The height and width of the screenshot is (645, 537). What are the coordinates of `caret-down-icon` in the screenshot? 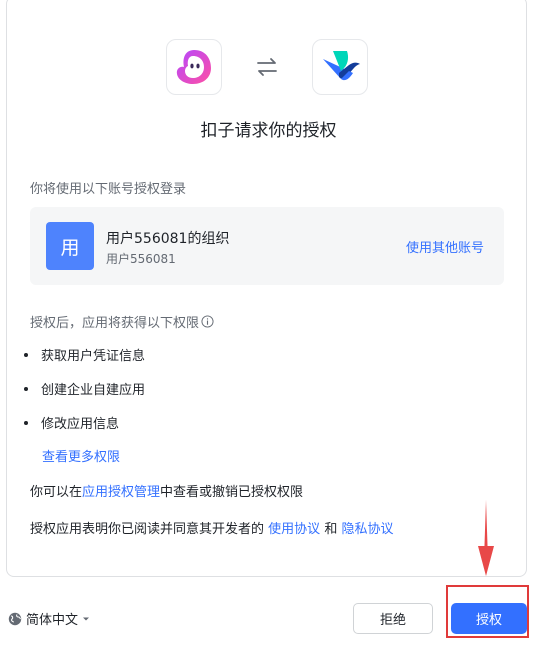 It's located at (86, 618).